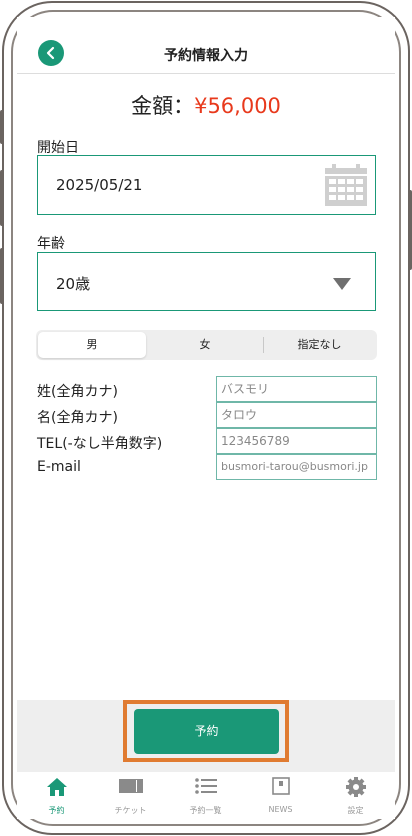 This screenshot has height=836, width=412. I want to click on start-date-value: 2025/05/21, so click(99, 185).